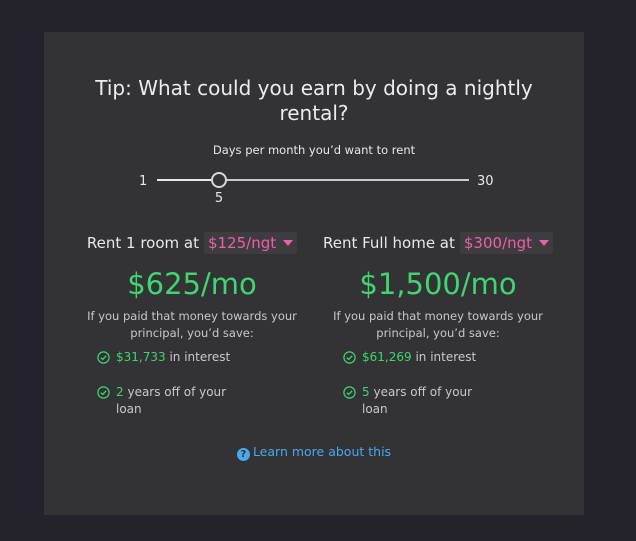 This screenshot has height=541, width=636. I want to click on home-years-benefit: 5 years off of your loan, so click(418, 401).